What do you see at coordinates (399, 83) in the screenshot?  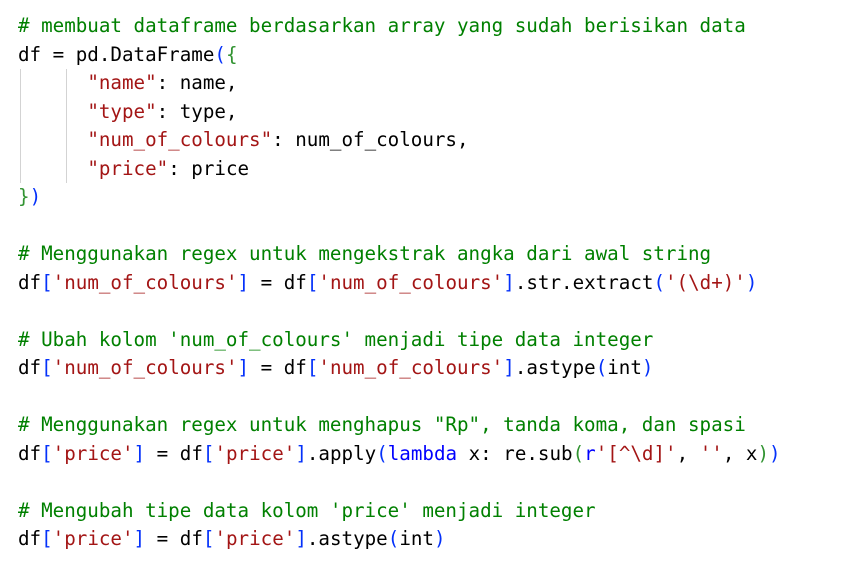 I see `code-line: "name": name,` at bounding box center [399, 83].